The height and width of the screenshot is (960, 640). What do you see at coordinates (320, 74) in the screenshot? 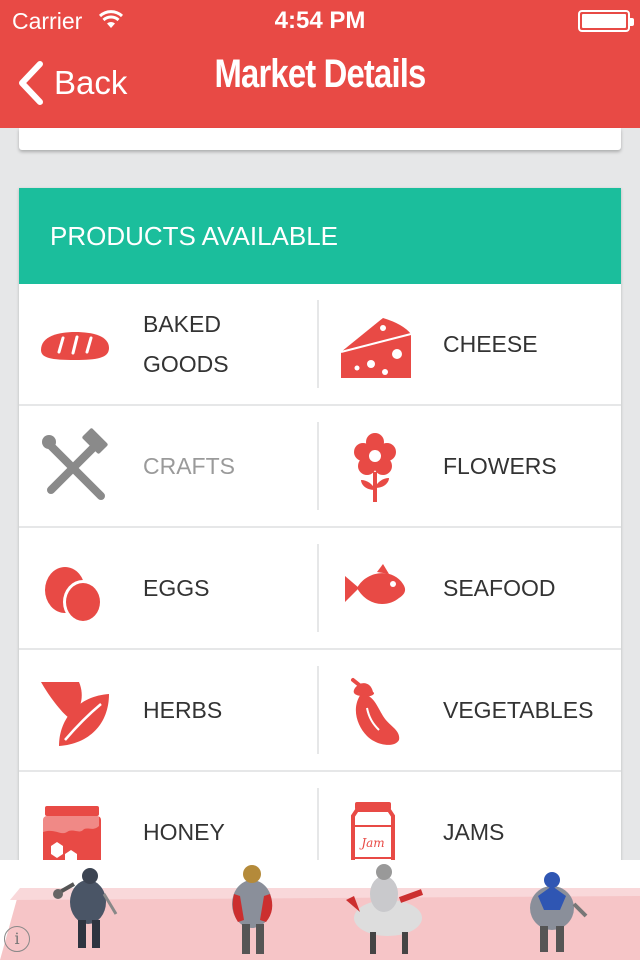
I see `page-title: Market Details` at bounding box center [320, 74].